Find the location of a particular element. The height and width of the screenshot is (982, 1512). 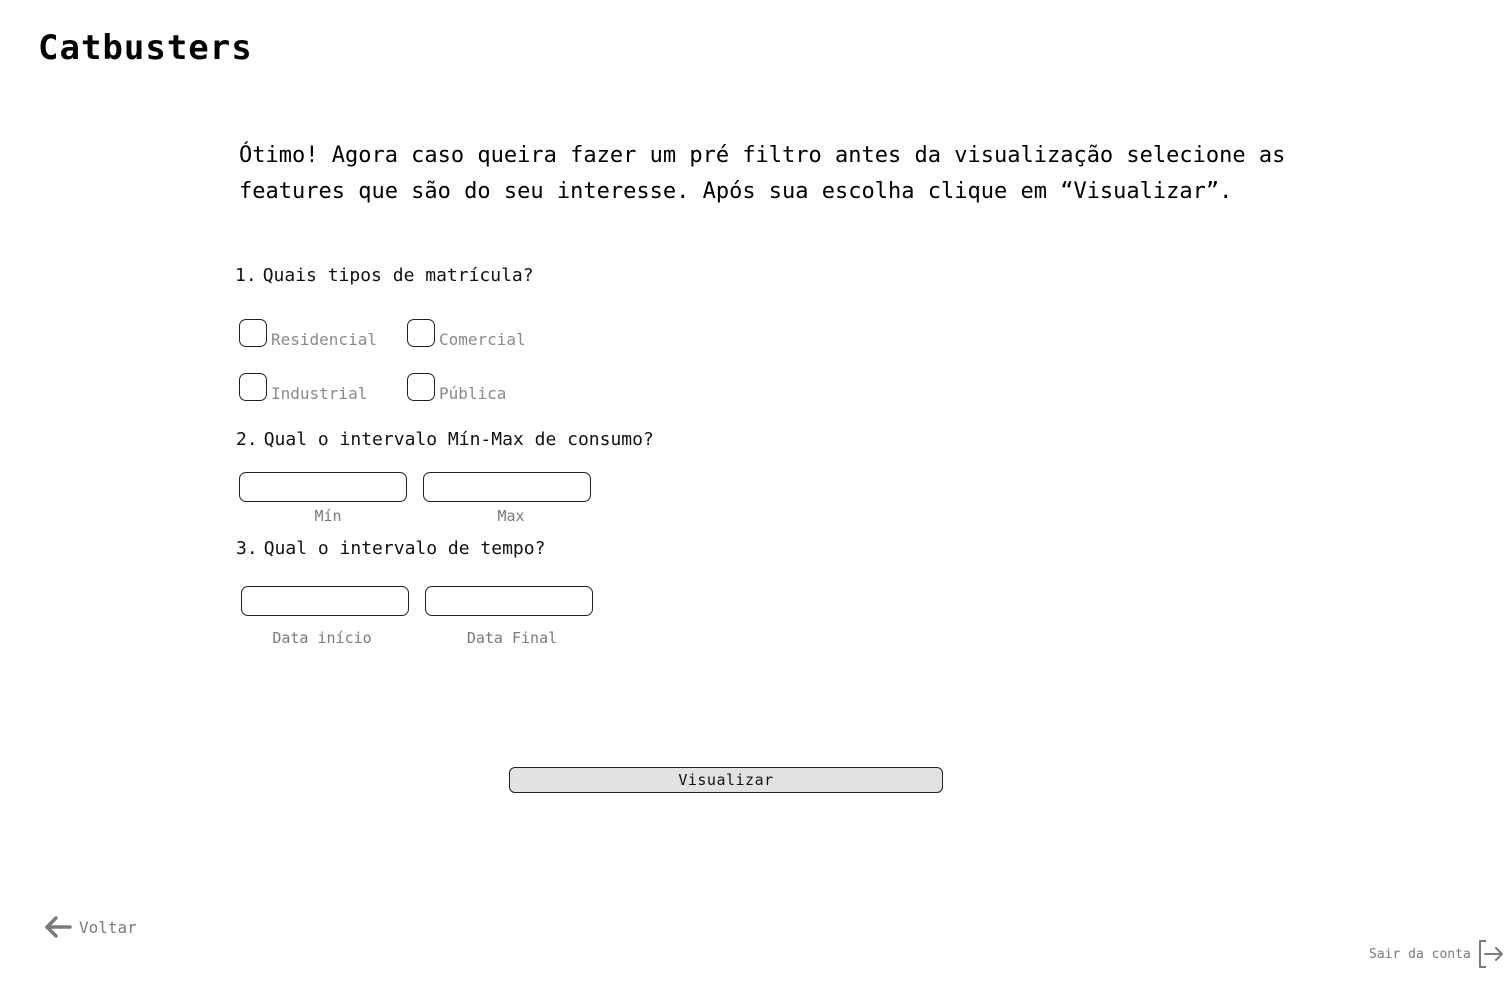

checkbox-residencial-label: Residencial is located at coordinates (324, 339).